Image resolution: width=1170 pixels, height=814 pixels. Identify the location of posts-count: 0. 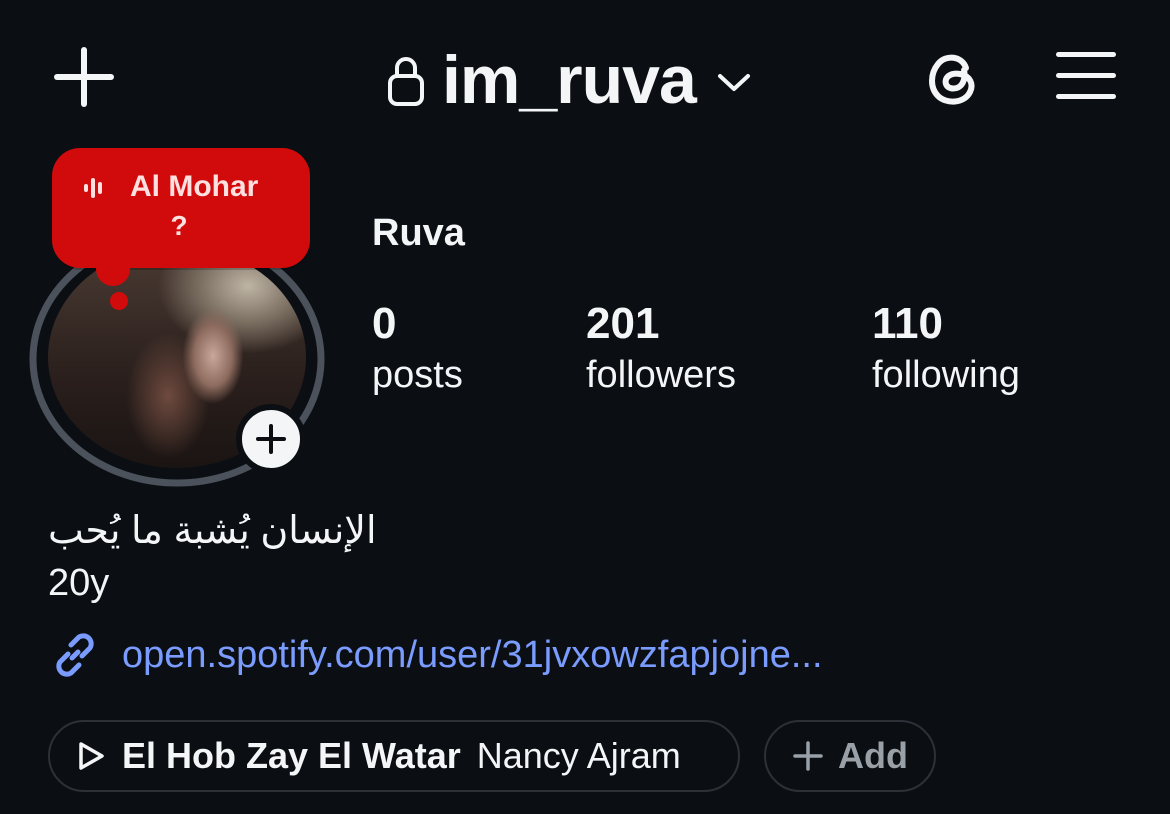
(384, 323).